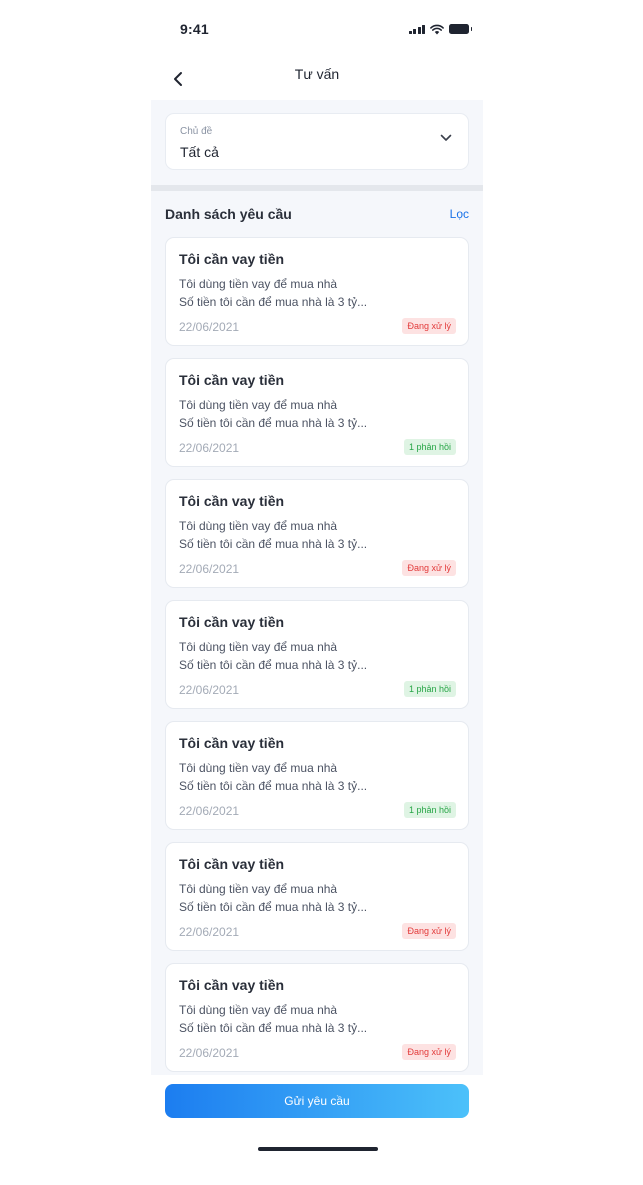 This screenshot has width=643, height=1185. What do you see at coordinates (317, 29) in the screenshot?
I see `status-bar: 9:41` at bounding box center [317, 29].